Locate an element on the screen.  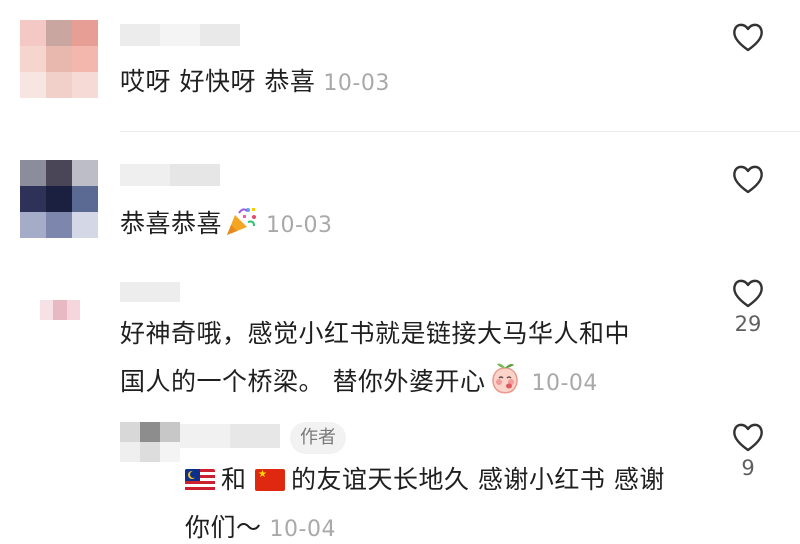
malaysia-flag-icon is located at coordinates (200, 480).